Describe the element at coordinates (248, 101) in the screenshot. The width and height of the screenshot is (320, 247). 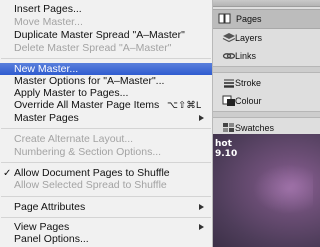
I see `panel-tab-label: Colour` at that location.